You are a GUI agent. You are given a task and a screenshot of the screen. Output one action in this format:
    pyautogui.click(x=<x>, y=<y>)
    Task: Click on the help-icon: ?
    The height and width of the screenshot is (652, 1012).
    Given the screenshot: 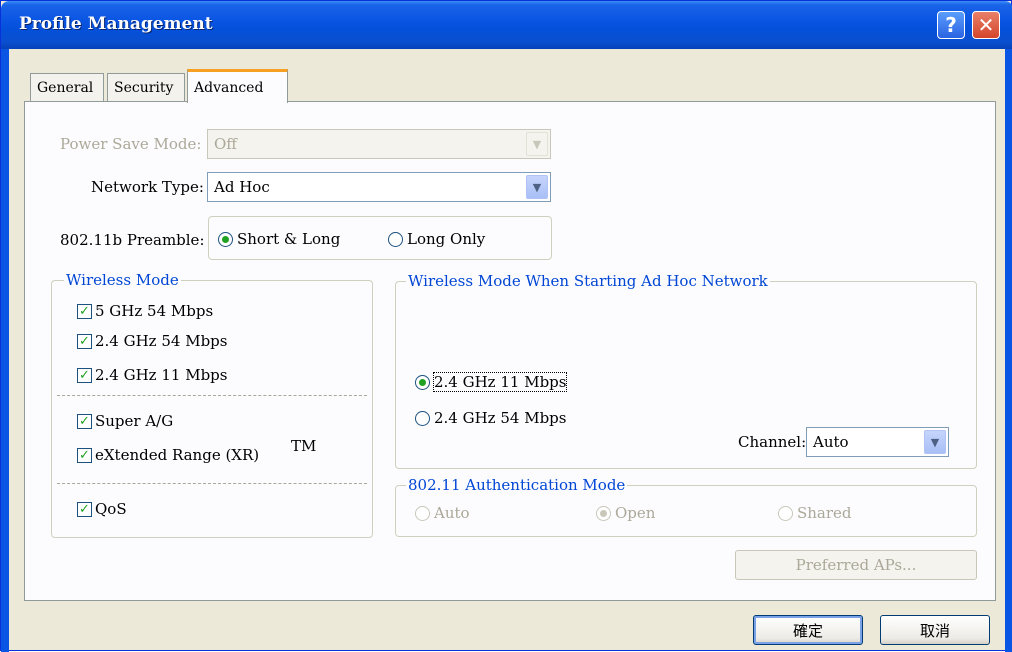 What is the action you would take?
    pyautogui.click(x=951, y=25)
    